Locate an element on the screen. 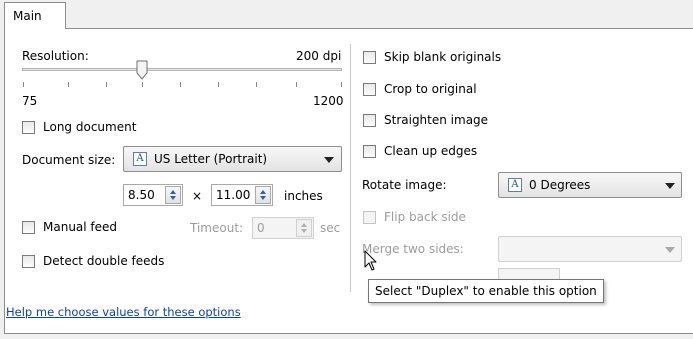 The image size is (693, 339). column-divider is located at coordinates (350, 168).